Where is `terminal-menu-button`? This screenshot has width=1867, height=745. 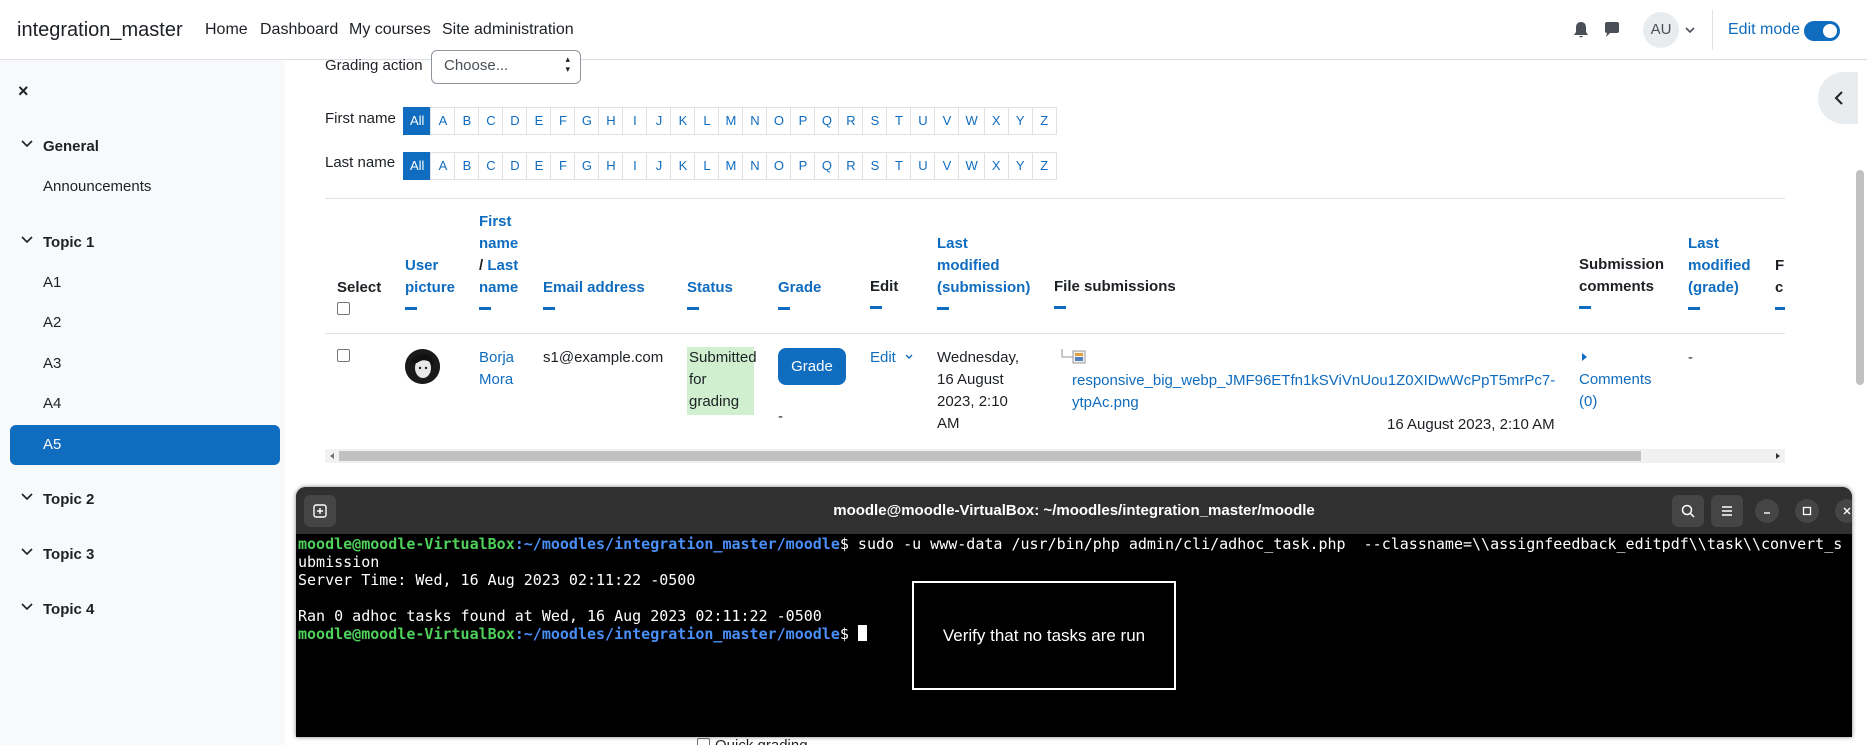
terminal-menu-button is located at coordinates (1727, 511).